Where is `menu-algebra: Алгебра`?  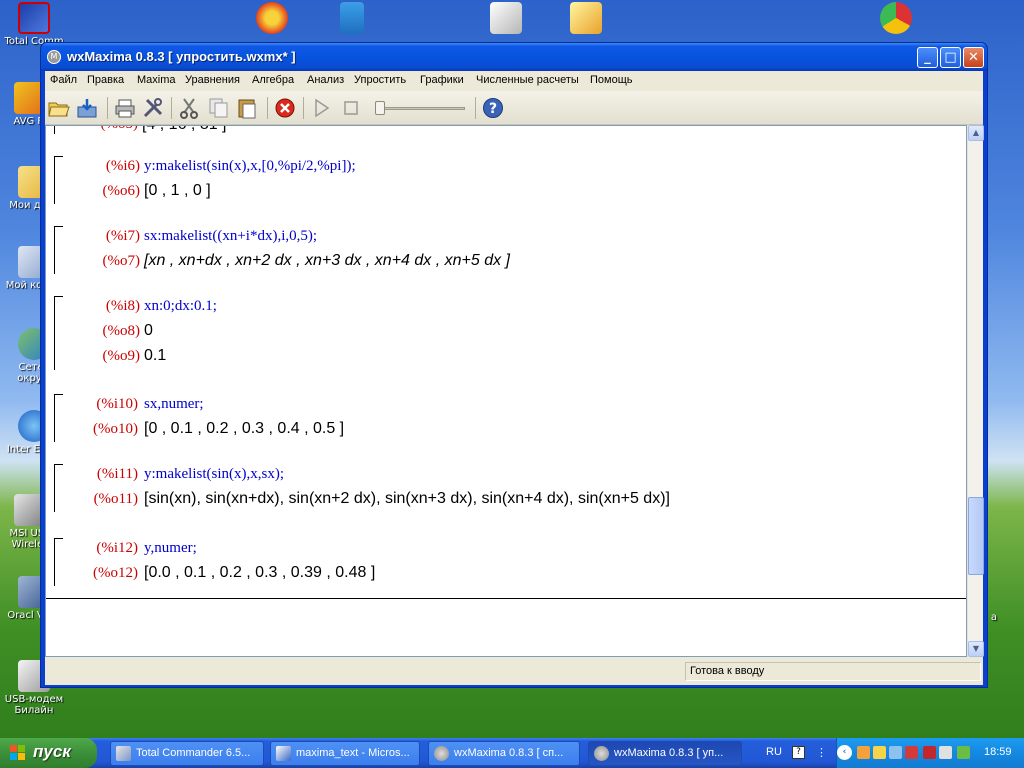
menu-algebra: Алгебра is located at coordinates (273, 80).